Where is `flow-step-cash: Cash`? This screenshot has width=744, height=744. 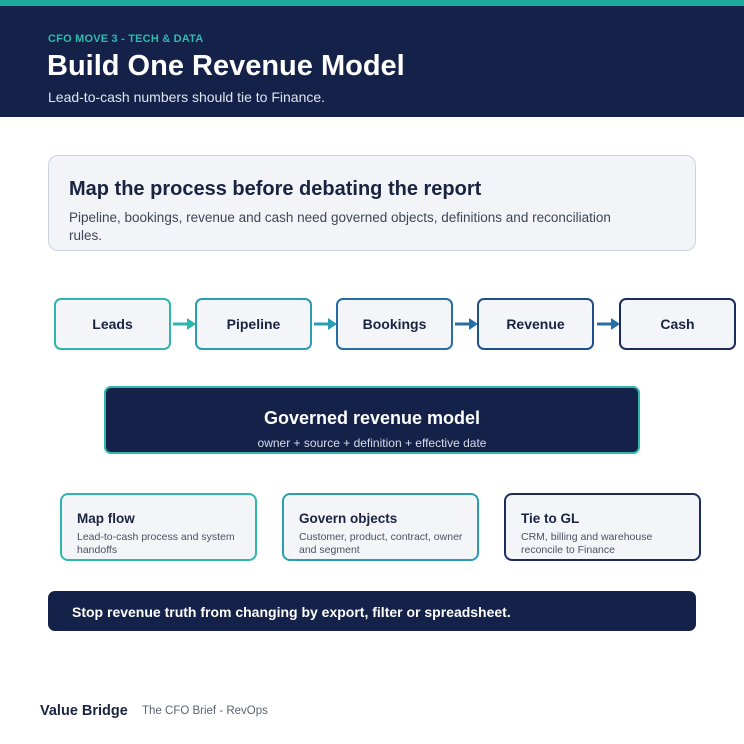
flow-step-cash: Cash is located at coordinates (677, 324).